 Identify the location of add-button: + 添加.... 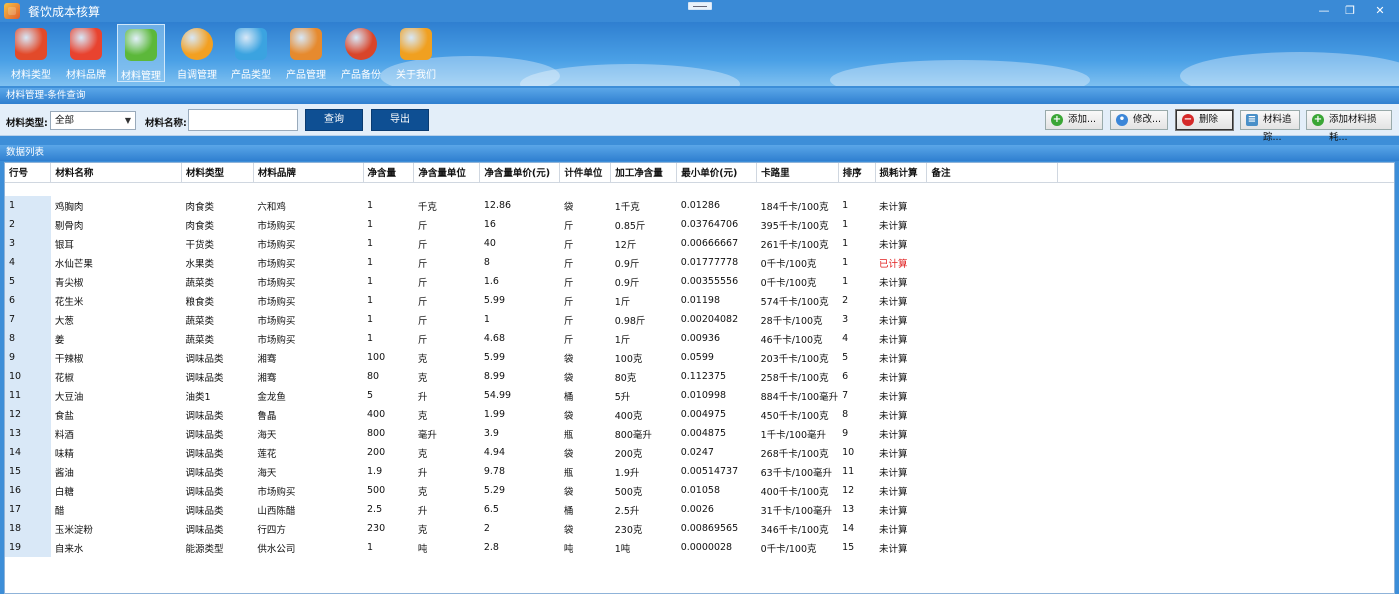
(1074, 120).